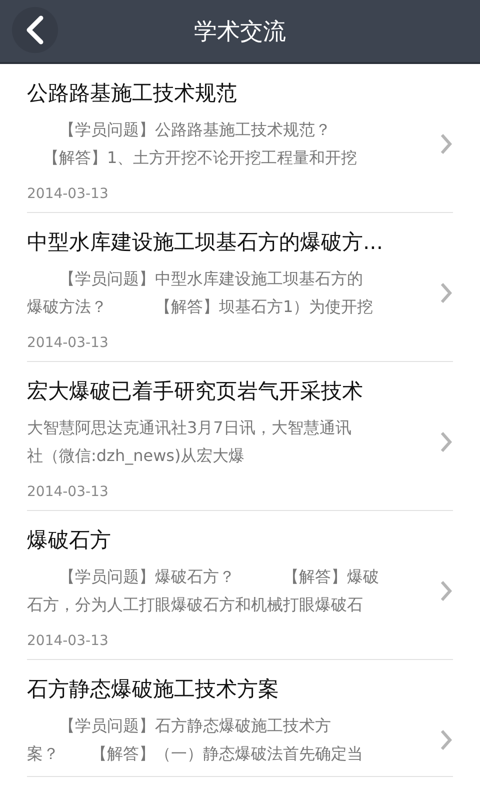 This screenshot has height=800, width=480. I want to click on page-title: 学术交流, so click(240, 32).